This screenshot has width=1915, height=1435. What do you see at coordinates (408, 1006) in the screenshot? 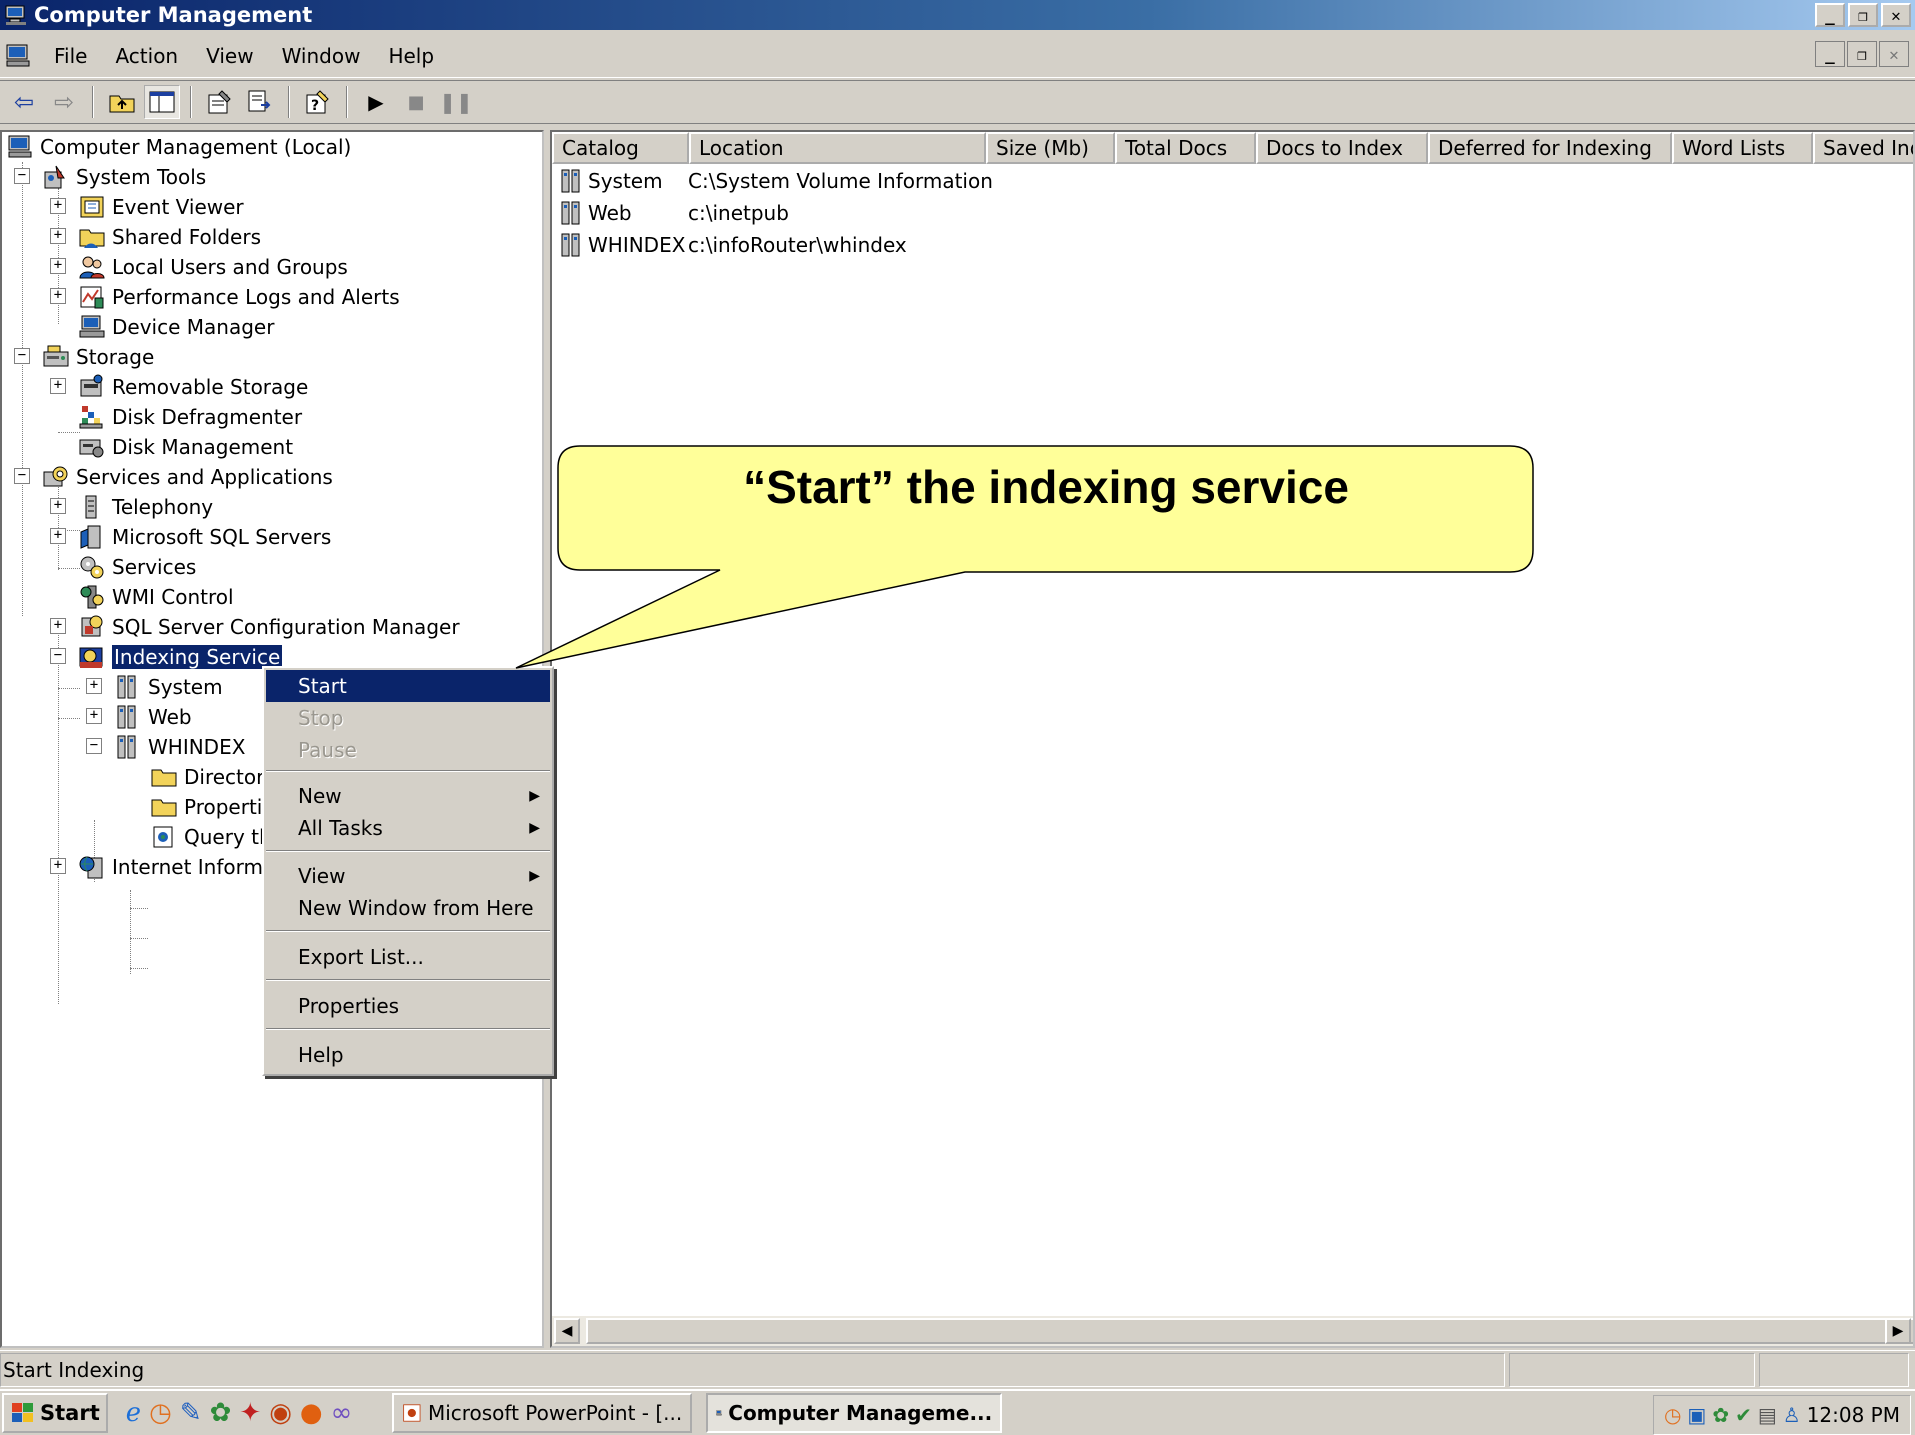
I see `menu-item-properties: Properties` at bounding box center [408, 1006].